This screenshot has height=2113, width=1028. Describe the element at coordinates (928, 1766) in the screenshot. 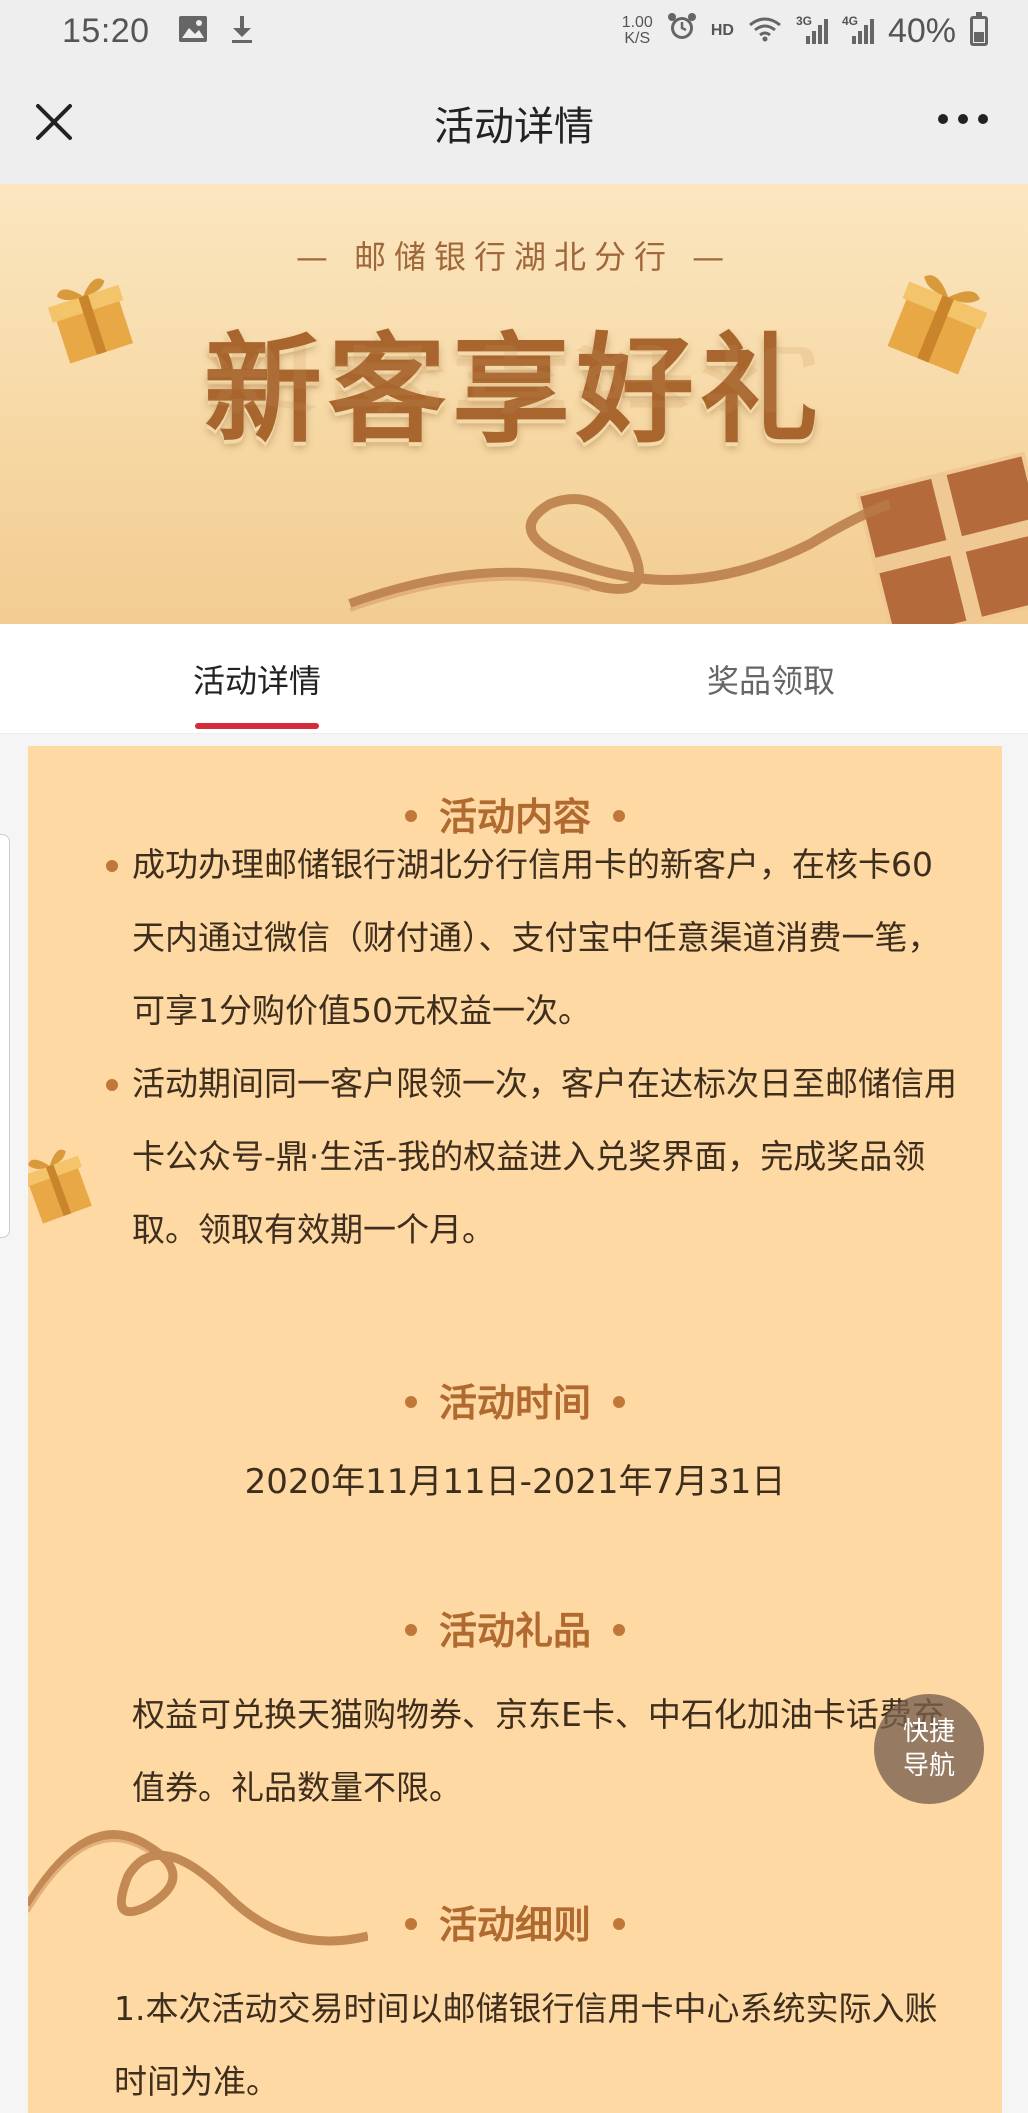

I see `quick-nav-label: 导航` at that location.